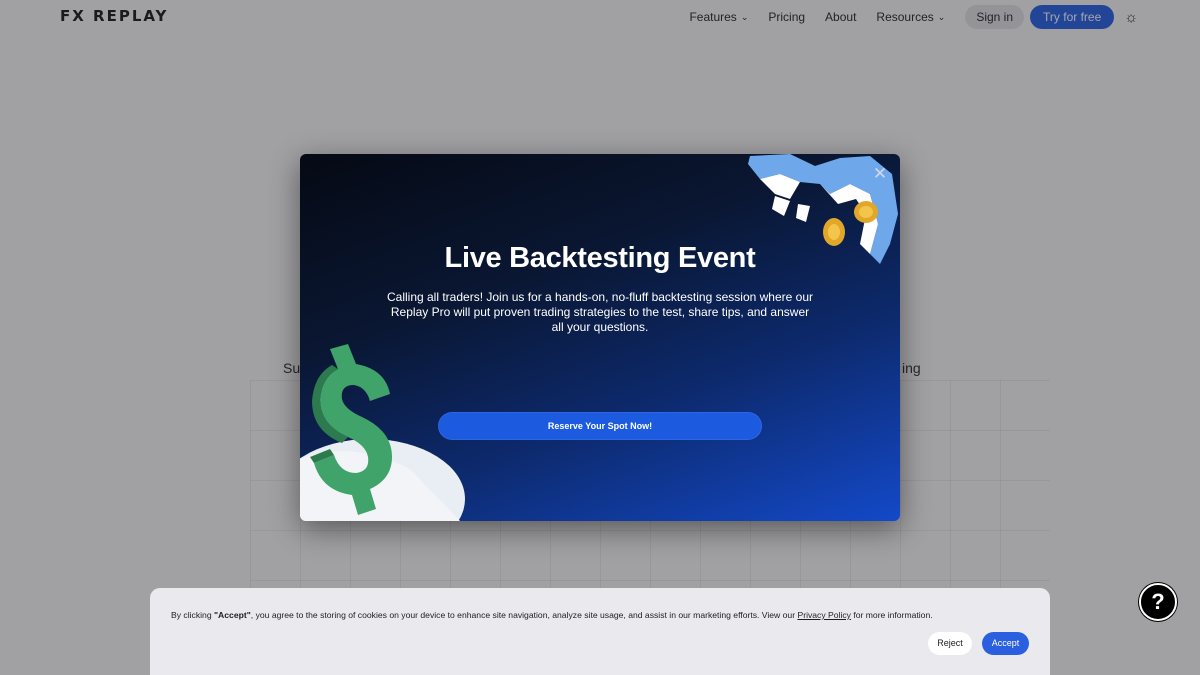 The height and width of the screenshot is (675, 1200). What do you see at coordinates (1005, 643) in the screenshot?
I see `accept-cookies-button: Accept` at bounding box center [1005, 643].